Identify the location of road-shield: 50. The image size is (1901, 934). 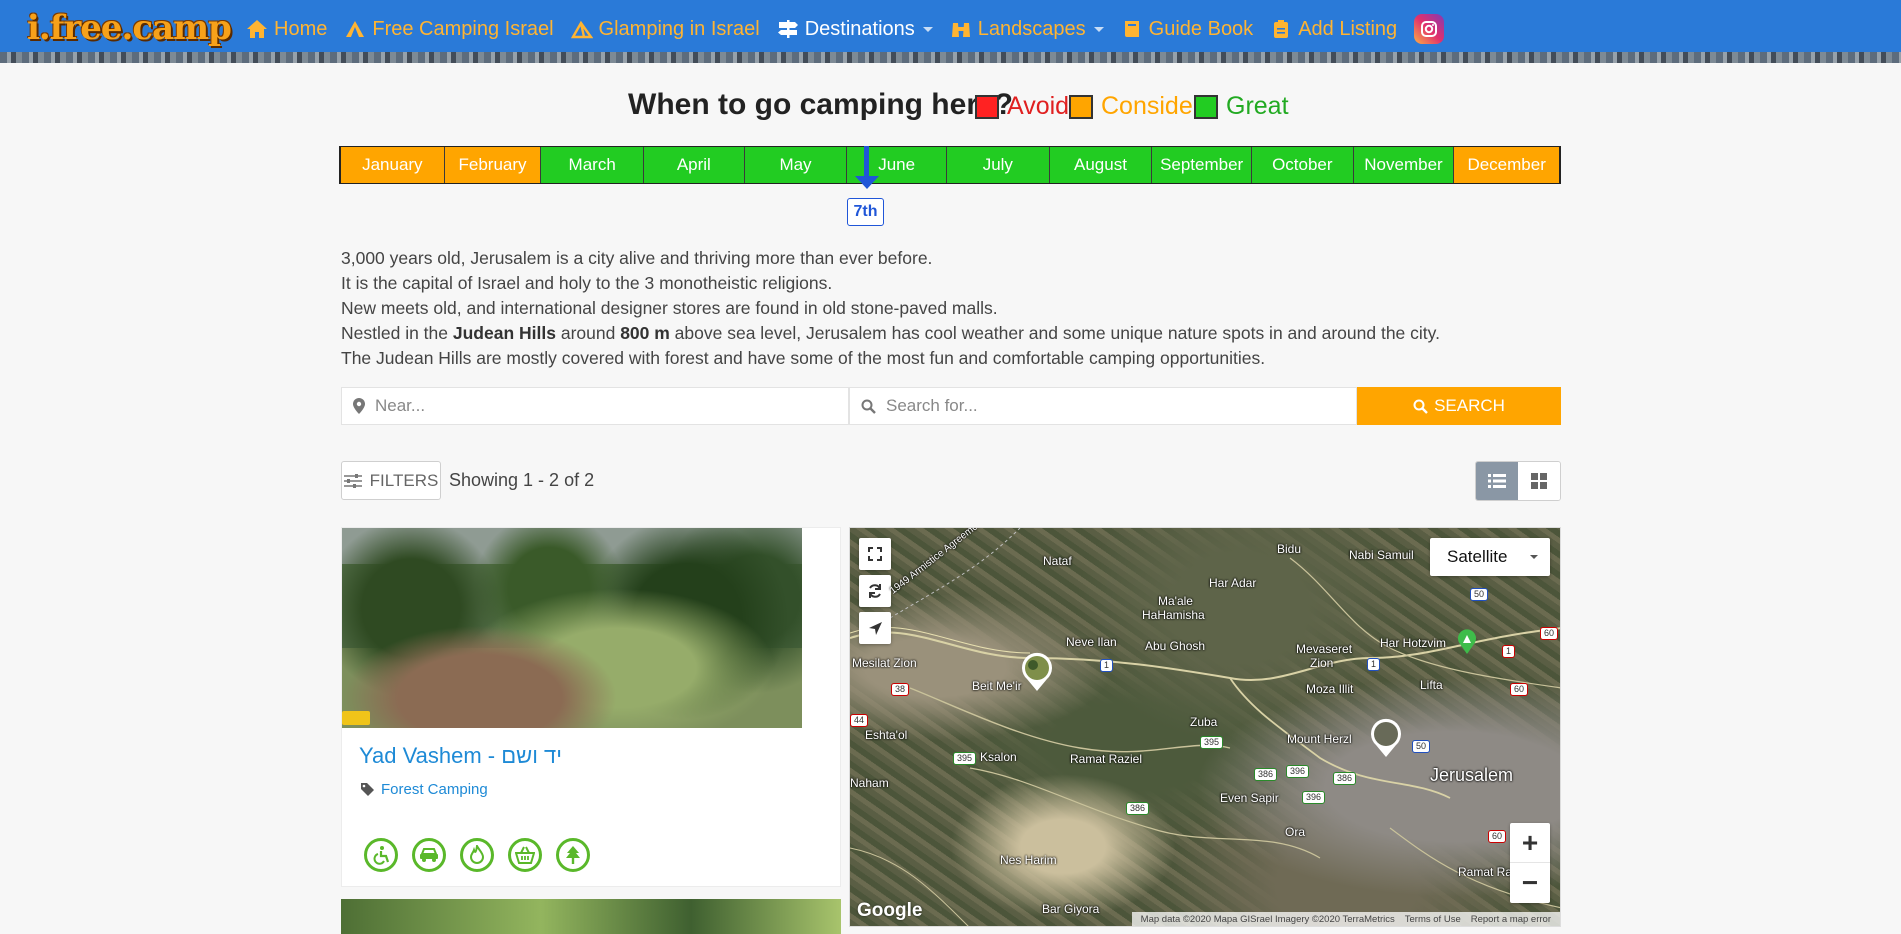
(1479, 594).